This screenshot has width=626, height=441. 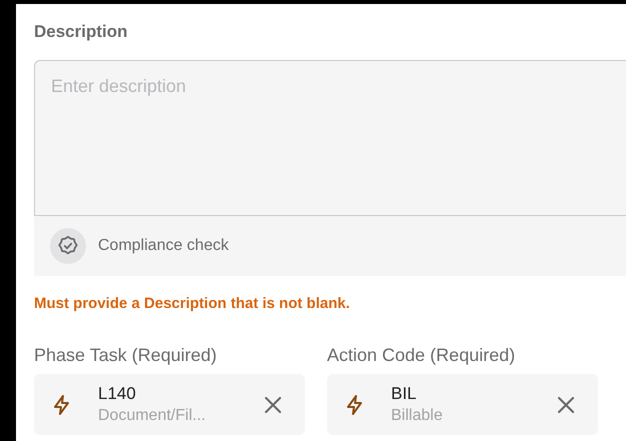 What do you see at coordinates (421, 355) in the screenshot?
I see `field-label: Action Code (Required)` at bounding box center [421, 355].